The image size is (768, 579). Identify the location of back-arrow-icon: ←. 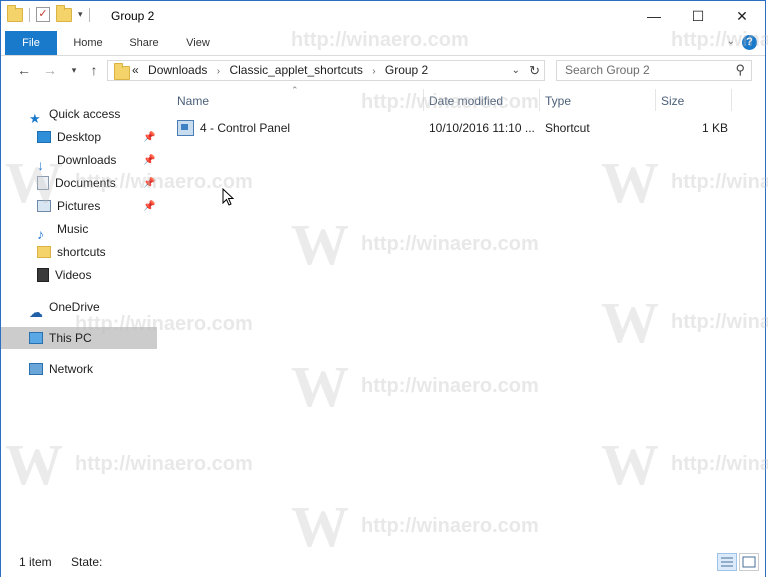
(24, 70).